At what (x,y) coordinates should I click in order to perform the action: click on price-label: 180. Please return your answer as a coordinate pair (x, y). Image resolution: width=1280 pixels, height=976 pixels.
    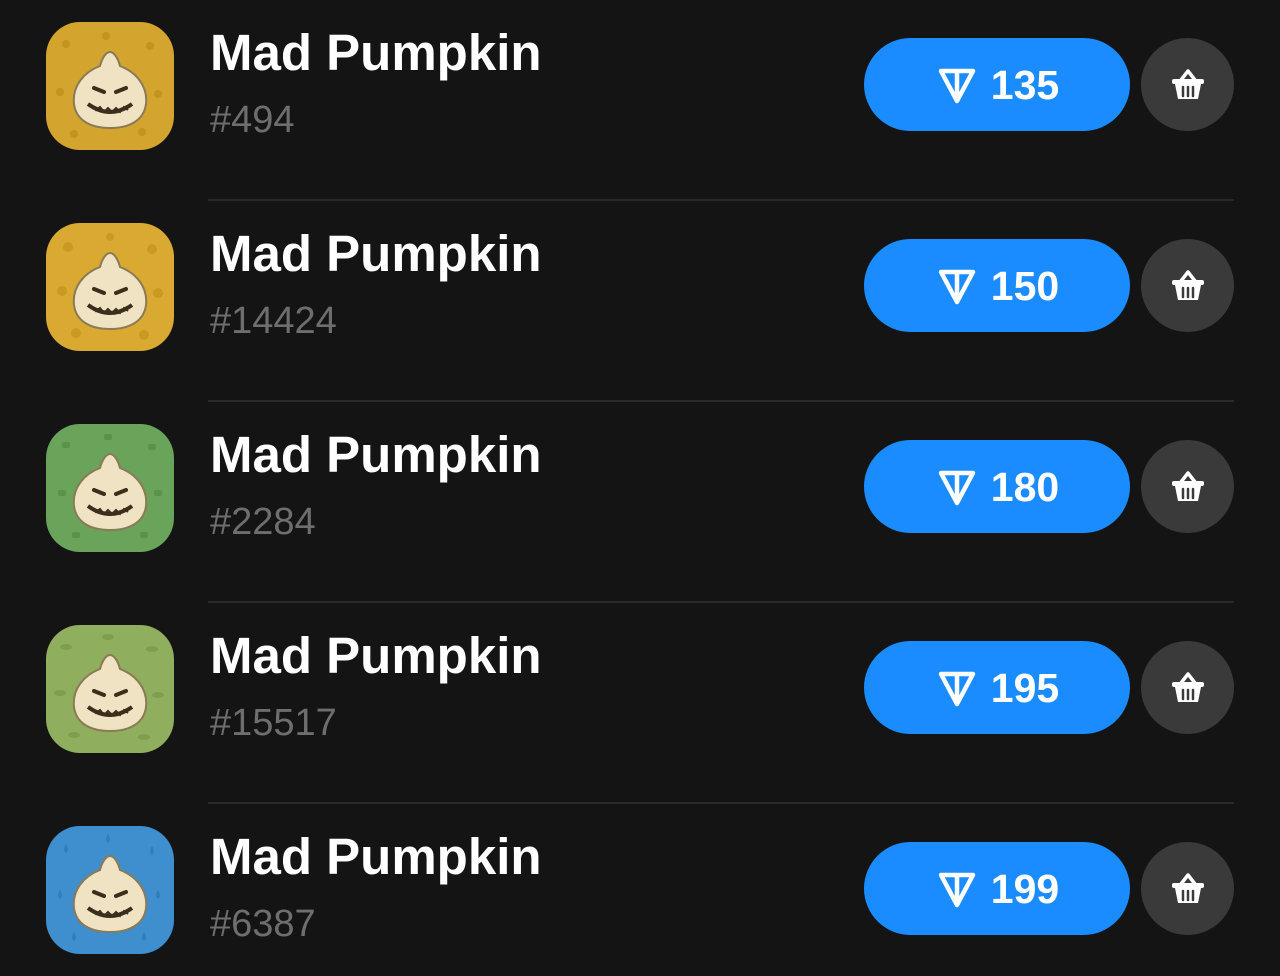
    Looking at the image, I should click on (1025, 486).